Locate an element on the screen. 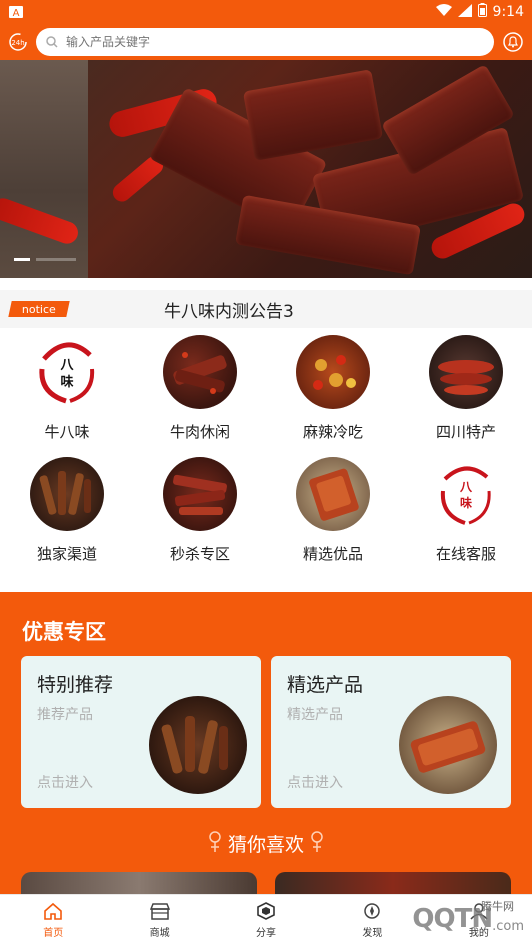 Image resolution: width=532 pixels, height=944 pixels. search-icon is located at coordinates (52, 42).